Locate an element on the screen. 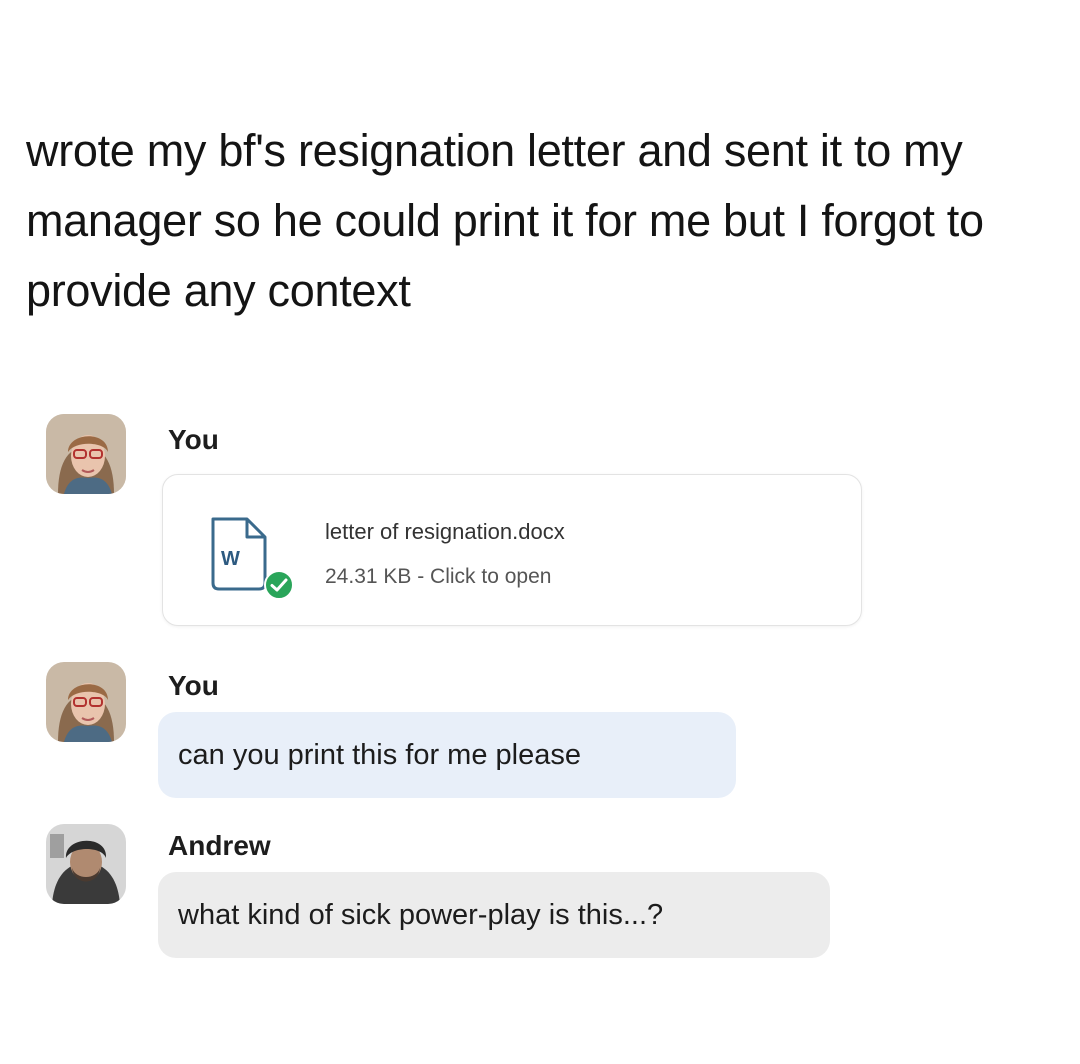  file-meta: 24.31 KB - Click to open is located at coordinates (438, 576).